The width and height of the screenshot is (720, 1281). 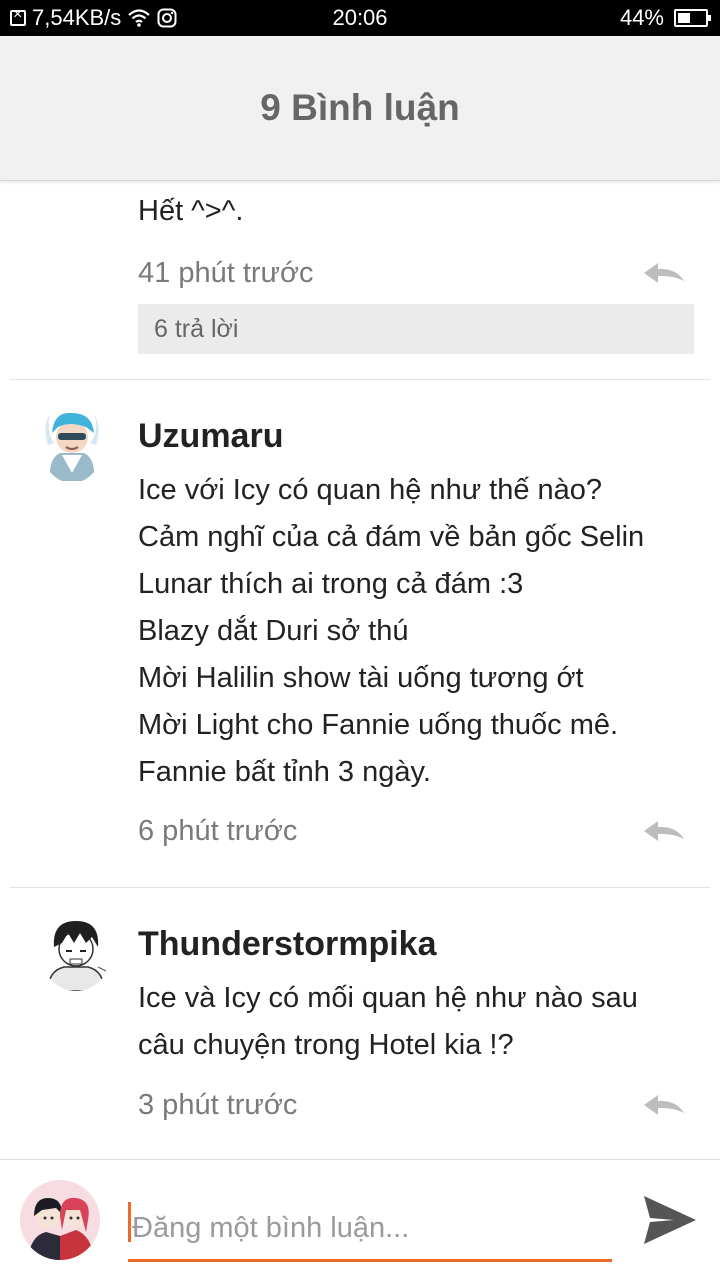 What do you see at coordinates (331, 584) in the screenshot?
I see `comment-line: Lunar thích ai trong cả đám :3` at bounding box center [331, 584].